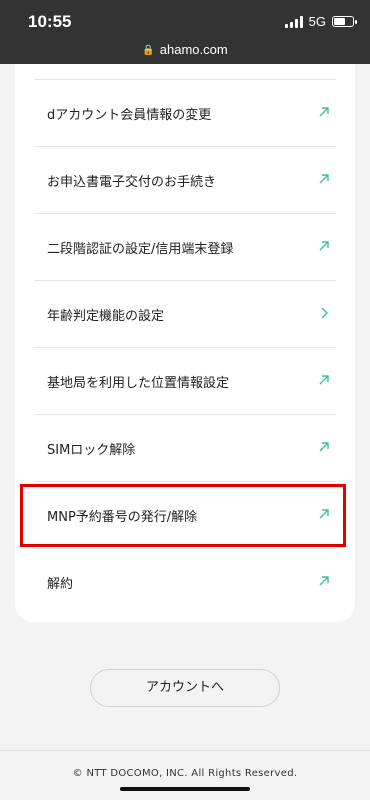 This screenshot has height=800, width=370. What do you see at coordinates (185, 773) in the screenshot?
I see `footer-copyright: © NTT DOCOMO, INC. All Rights Reserved.` at bounding box center [185, 773].